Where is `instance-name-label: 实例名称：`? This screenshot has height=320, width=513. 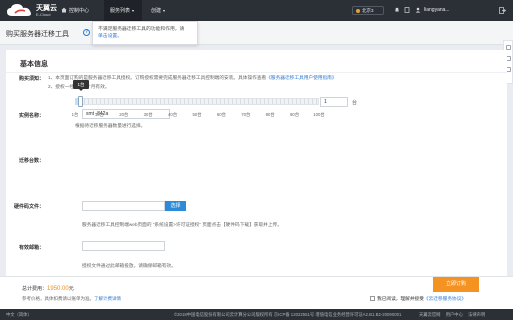
instance-name-label: 实例名称： is located at coordinates (31, 116).